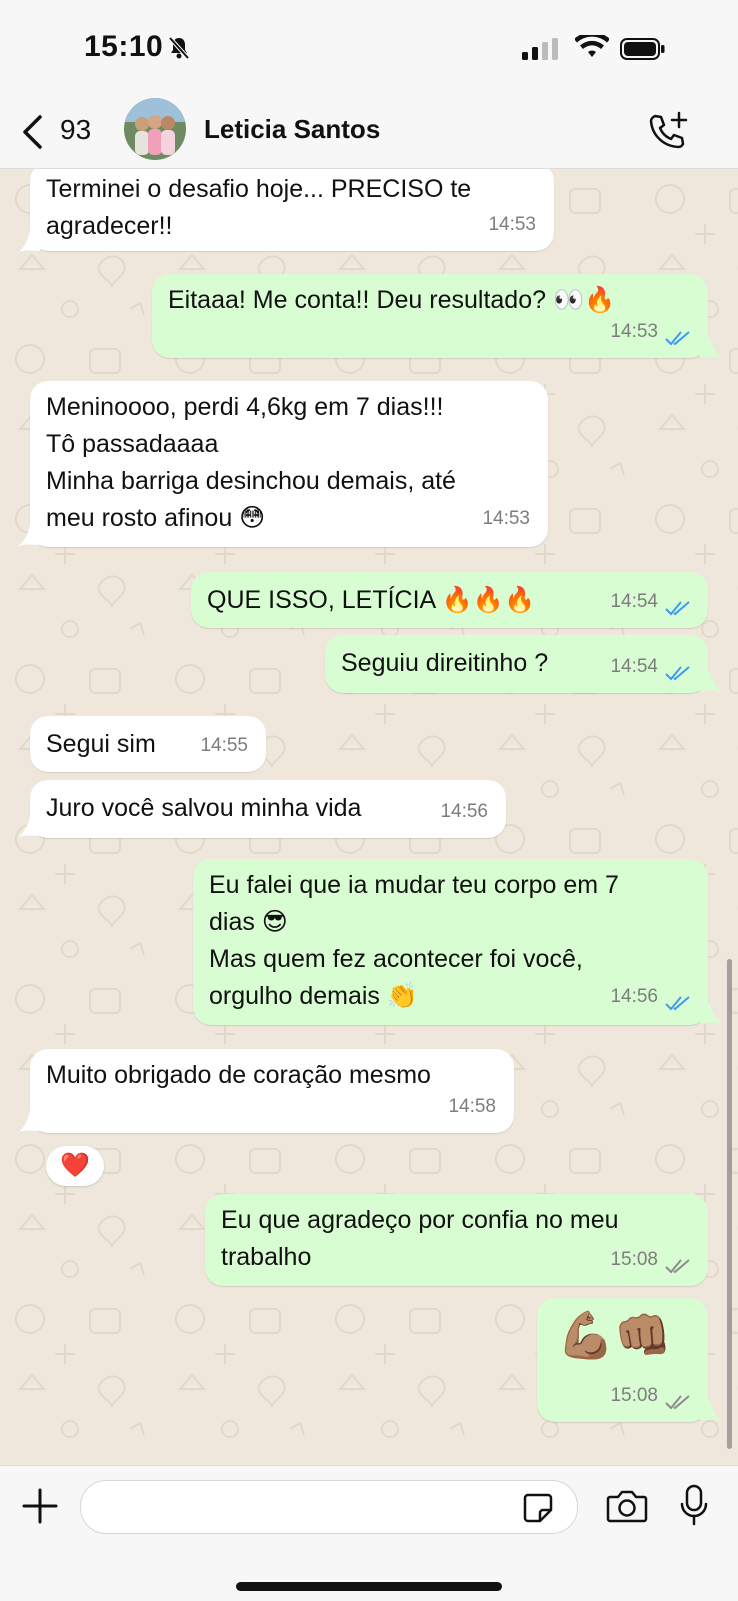 The image size is (738, 1601). I want to click on message-outgoing: 💪🏽👊🏽 15:08, so click(622, 1360).